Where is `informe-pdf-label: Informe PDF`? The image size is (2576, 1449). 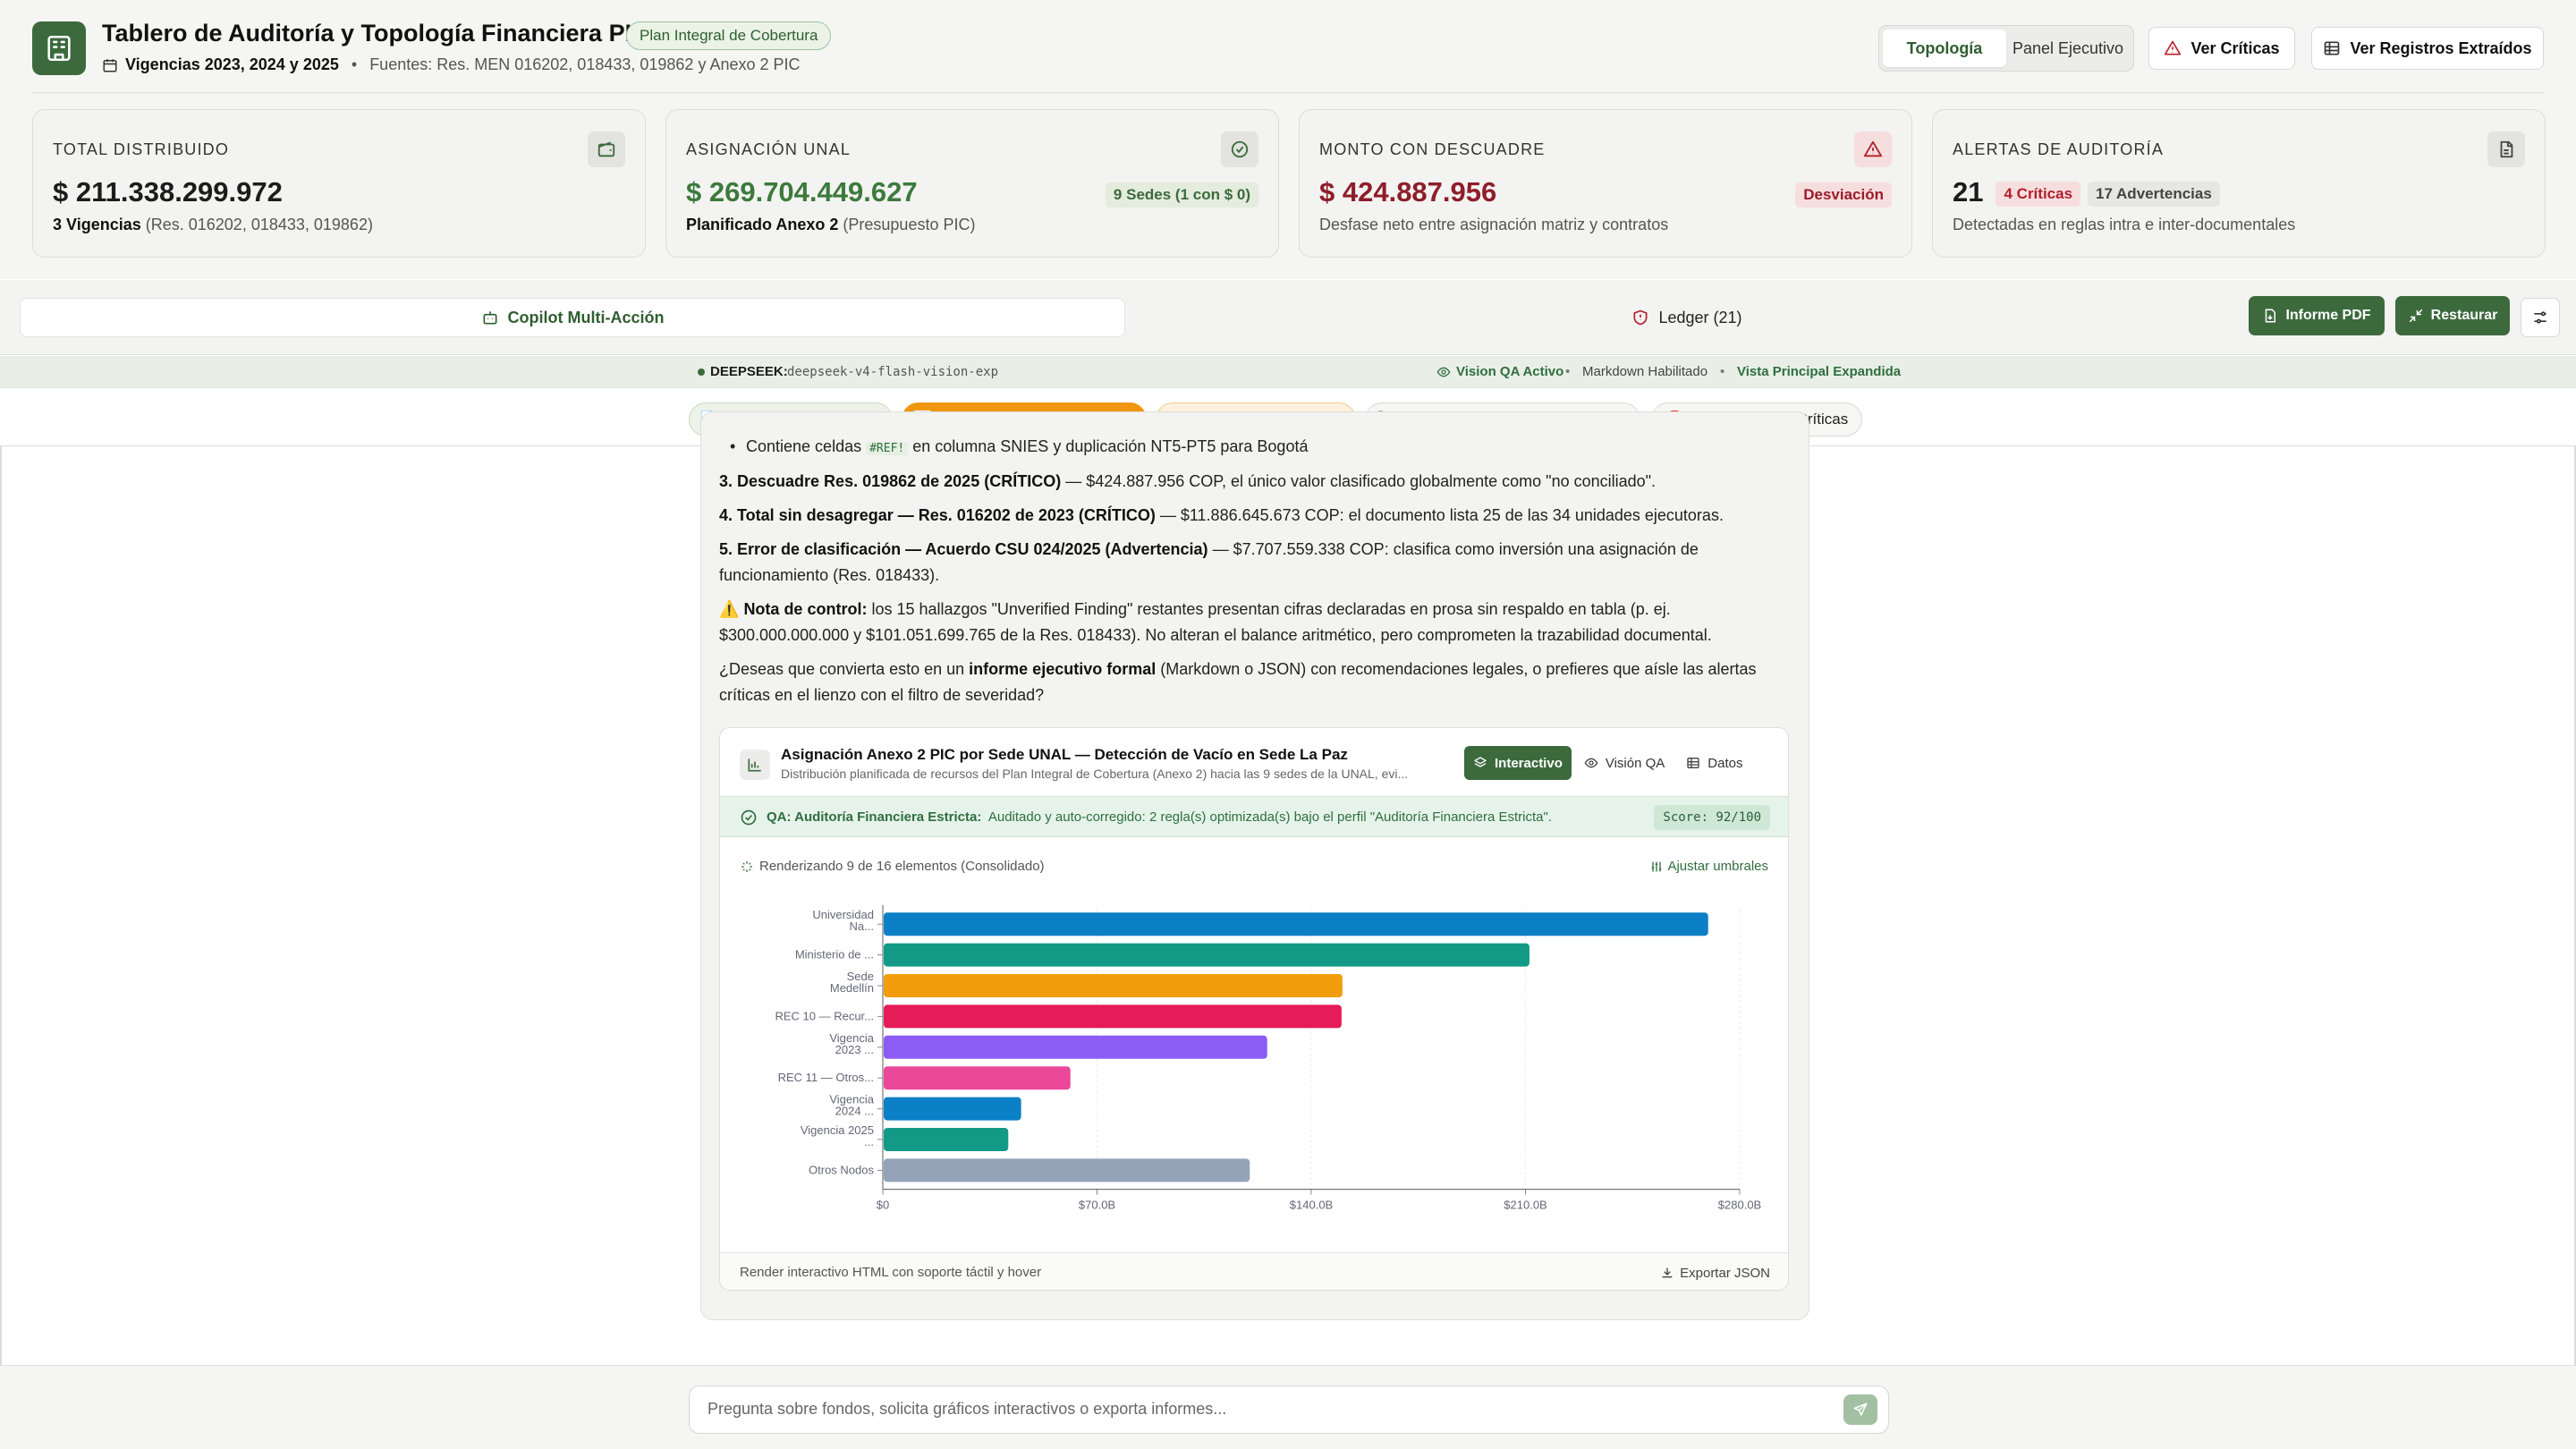
informe-pdf-label: Informe PDF is located at coordinates (2328, 315).